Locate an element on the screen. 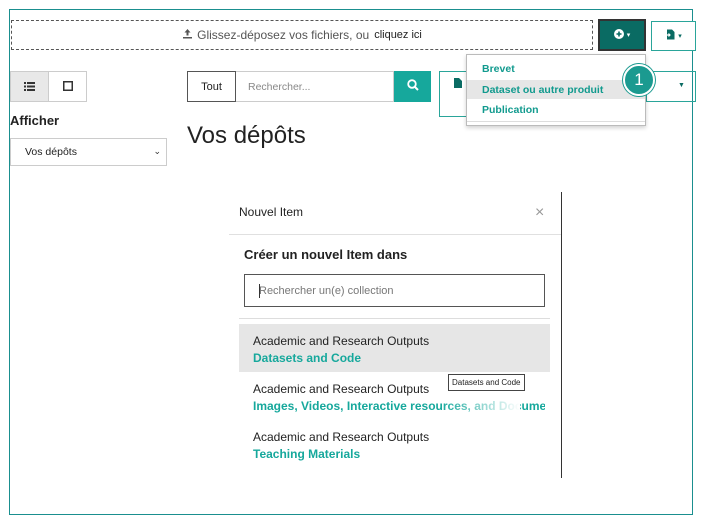 The height and width of the screenshot is (524, 703). grid-view-button is located at coordinates (67, 86).